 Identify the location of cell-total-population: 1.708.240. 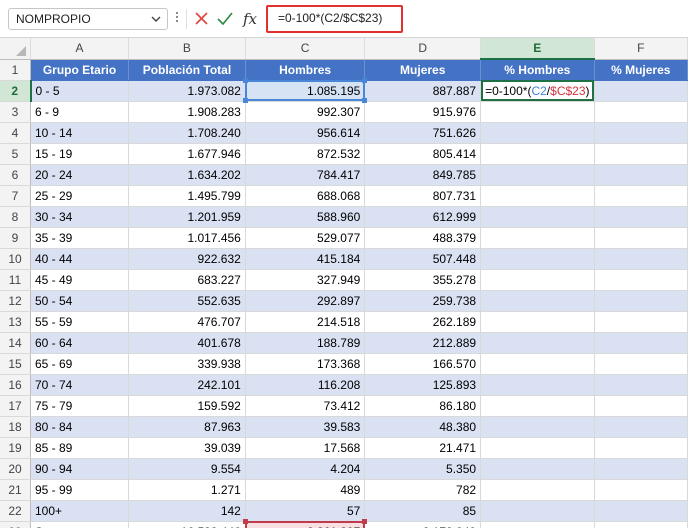
(187, 133).